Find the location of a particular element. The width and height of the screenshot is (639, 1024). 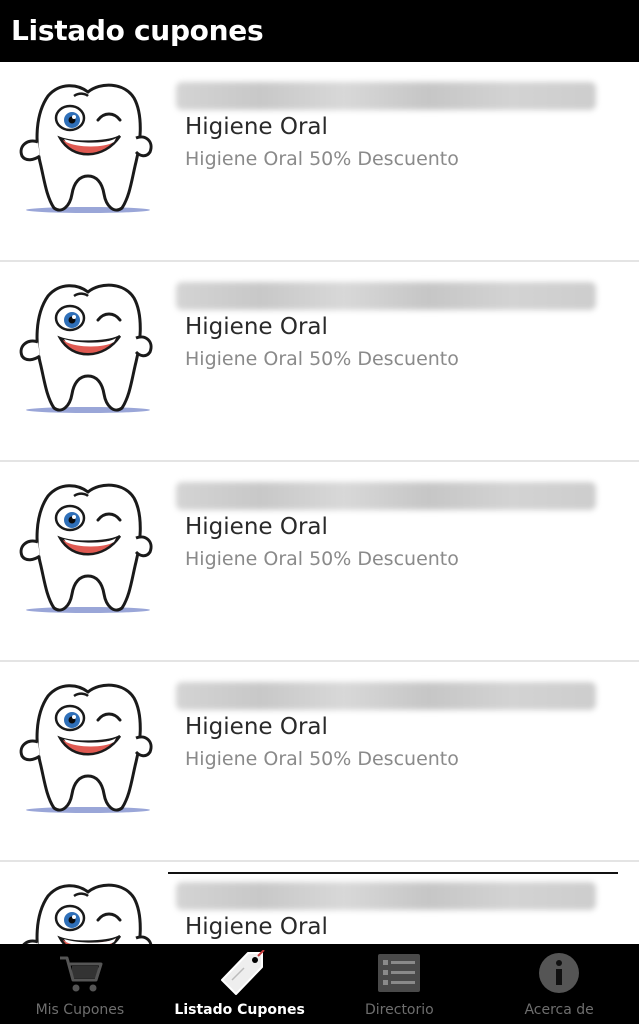

tab-label: Acerca de is located at coordinates (559, 1010).